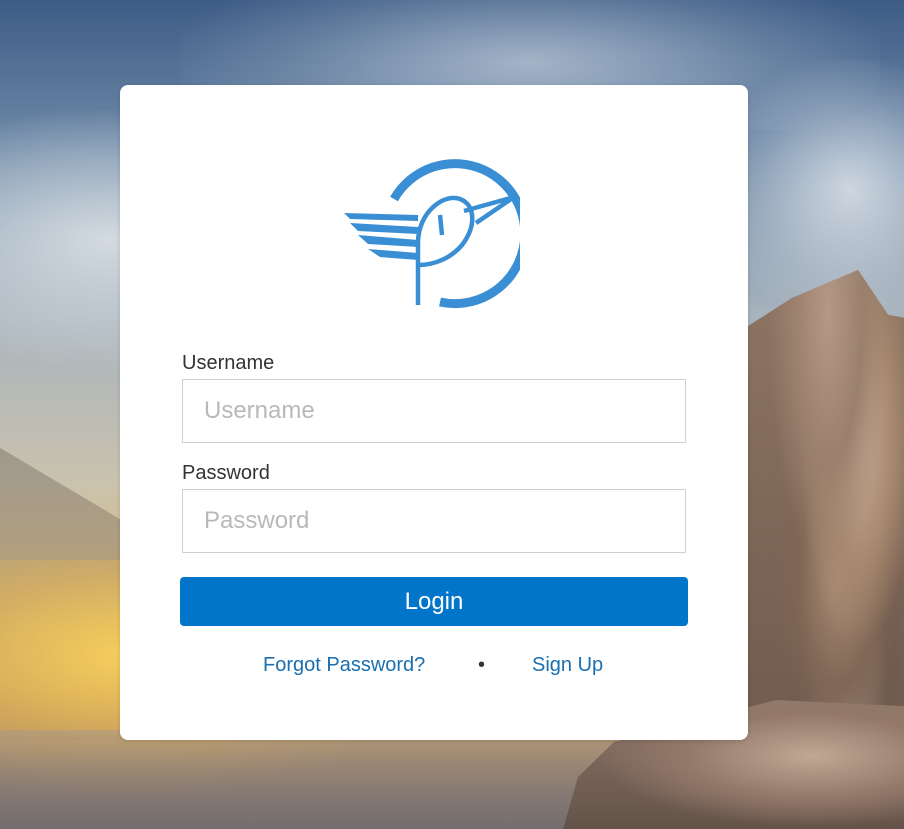 The width and height of the screenshot is (904, 829). Describe the element at coordinates (228, 363) in the screenshot. I see `username-label: Username` at that location.